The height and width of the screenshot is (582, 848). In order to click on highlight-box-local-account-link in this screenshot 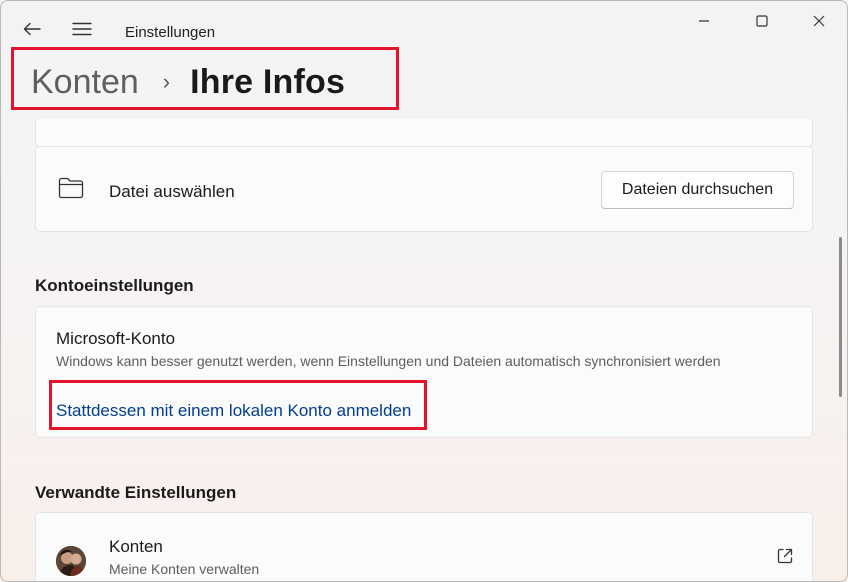, I will do `click(238, 405)`.